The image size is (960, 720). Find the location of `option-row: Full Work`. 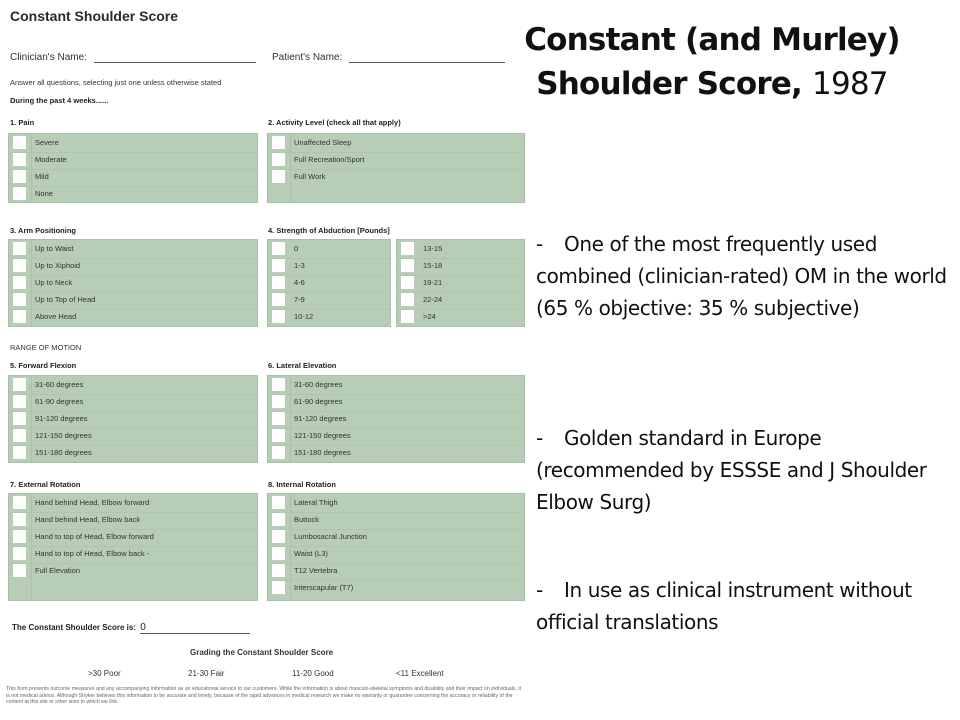

option-row: Full Work is located at coordinates (396, 177).